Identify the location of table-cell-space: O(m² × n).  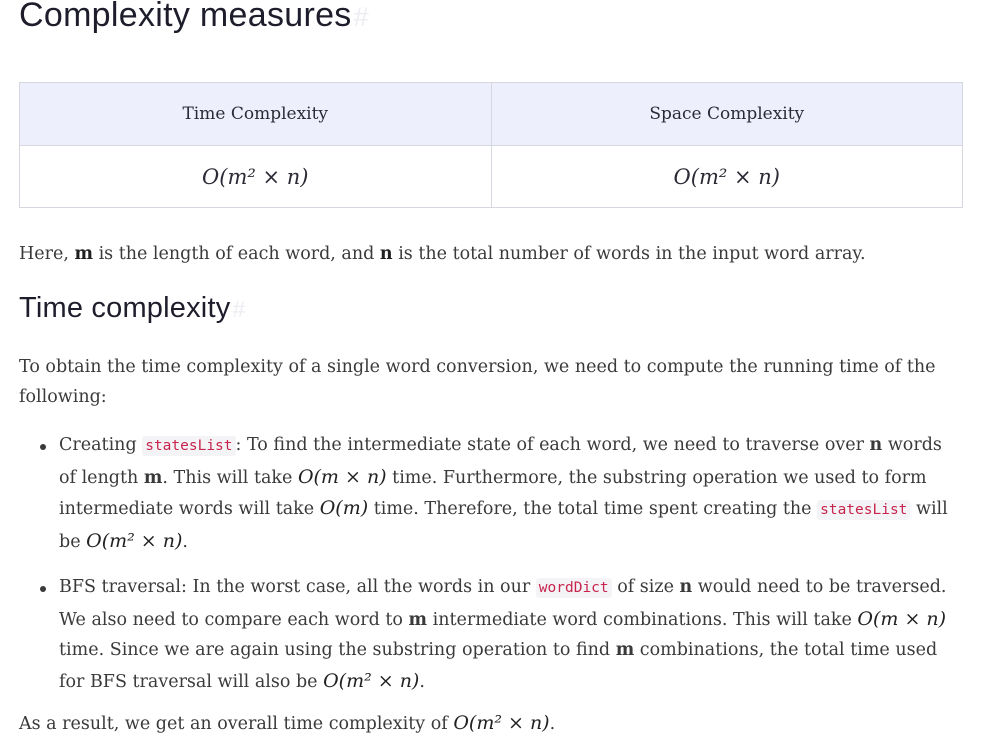
(726, 176).